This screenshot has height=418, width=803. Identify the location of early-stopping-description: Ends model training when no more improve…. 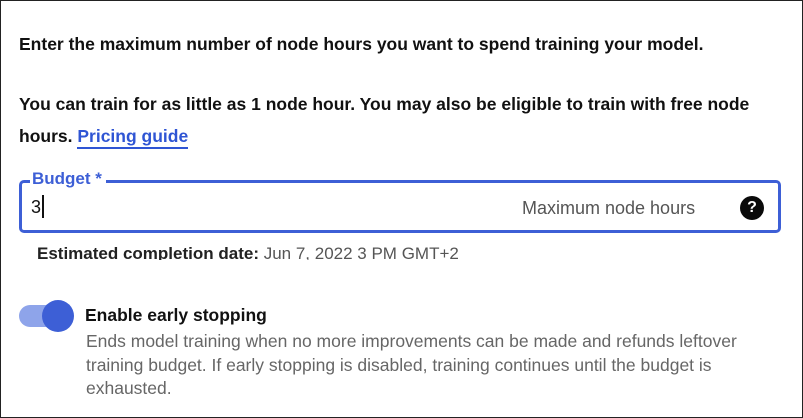
(411, 364).